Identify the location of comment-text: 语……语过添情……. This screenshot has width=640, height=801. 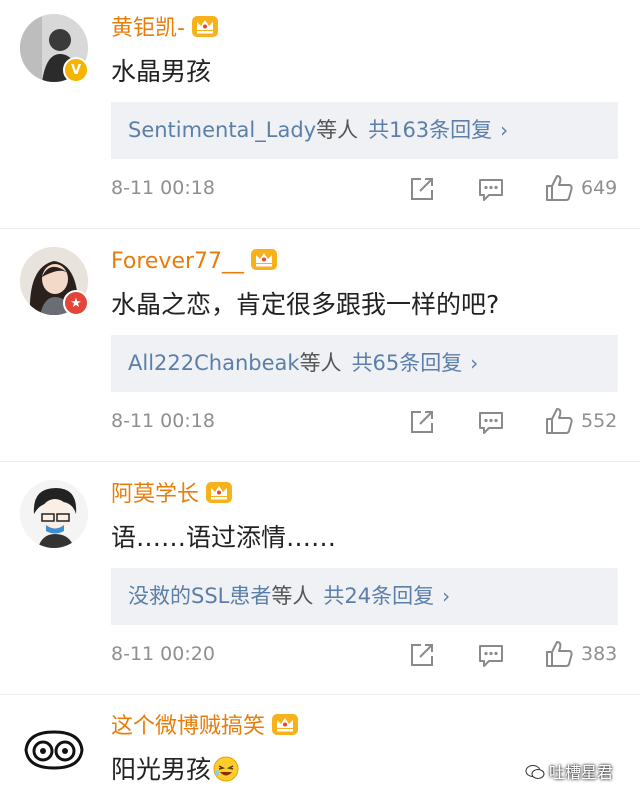
(224, 537).